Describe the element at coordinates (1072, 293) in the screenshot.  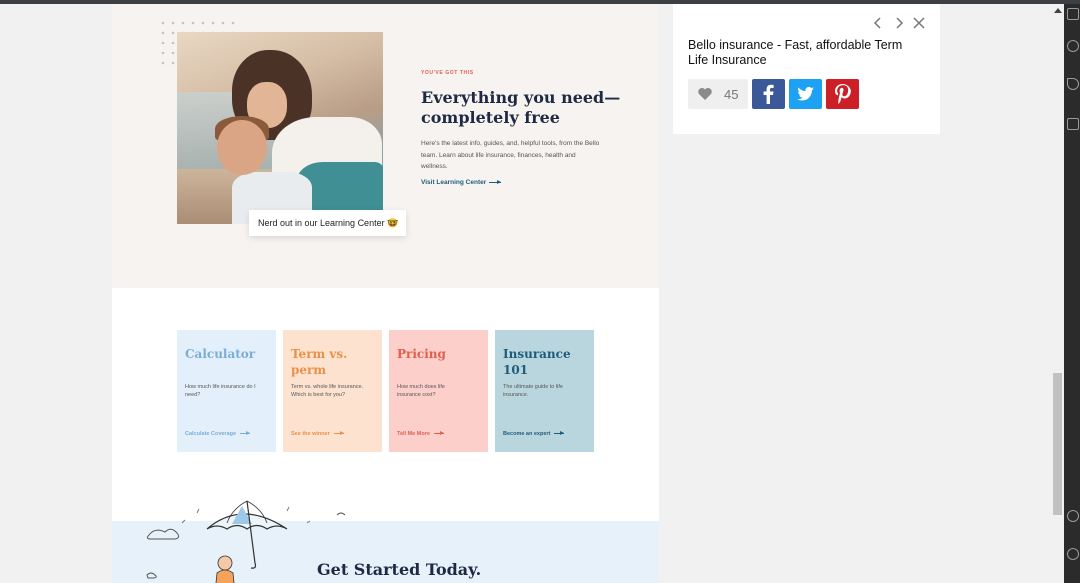
I see `side-panel-strip` at that location.